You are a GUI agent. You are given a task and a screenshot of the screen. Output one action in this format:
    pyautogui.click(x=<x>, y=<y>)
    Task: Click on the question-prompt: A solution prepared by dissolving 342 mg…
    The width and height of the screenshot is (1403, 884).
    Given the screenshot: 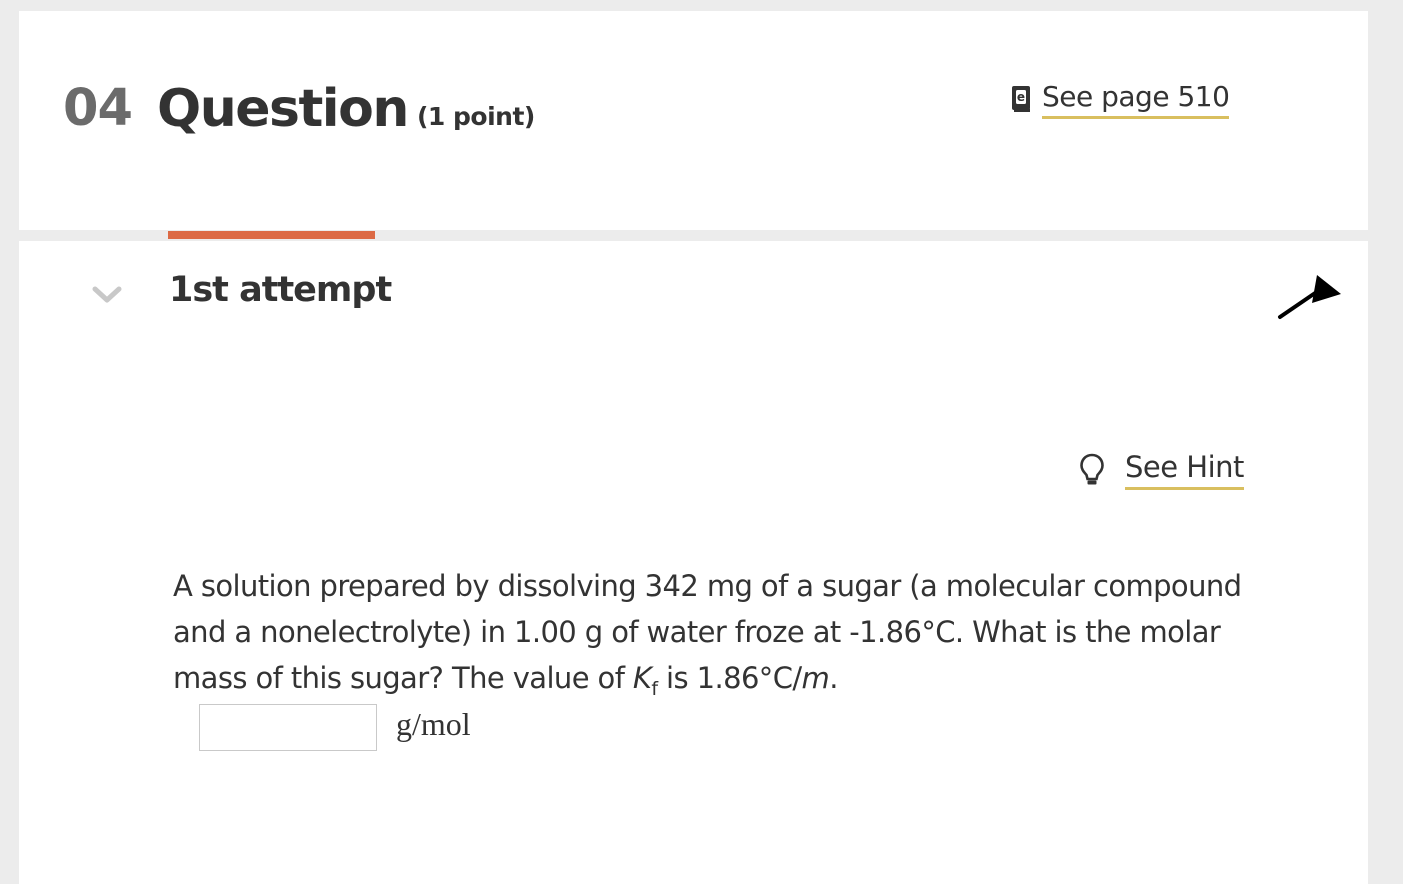 What is the action you would take?
    pyautogui.click(x=718, y=632)
    